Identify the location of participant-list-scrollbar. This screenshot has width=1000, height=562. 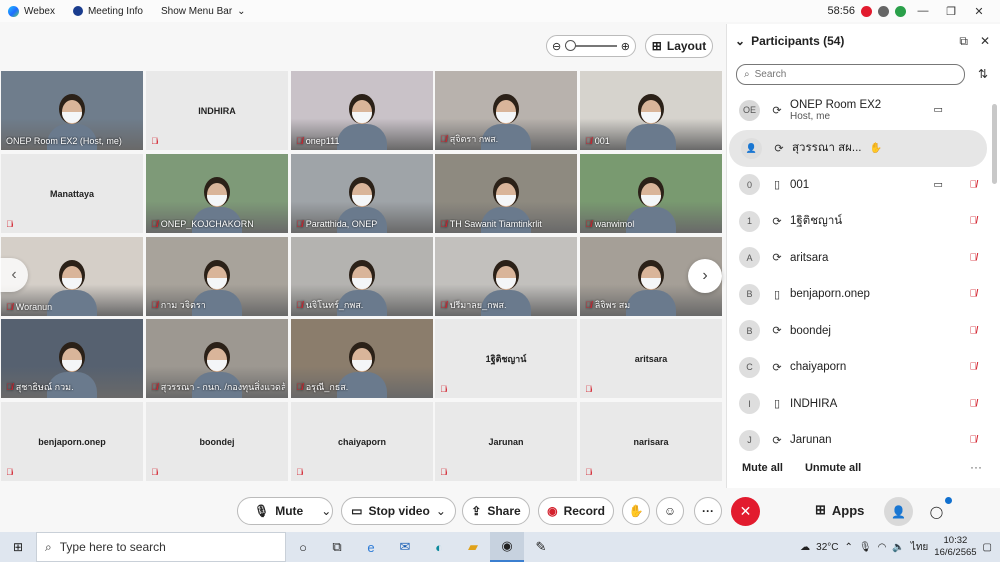
(994, 144).